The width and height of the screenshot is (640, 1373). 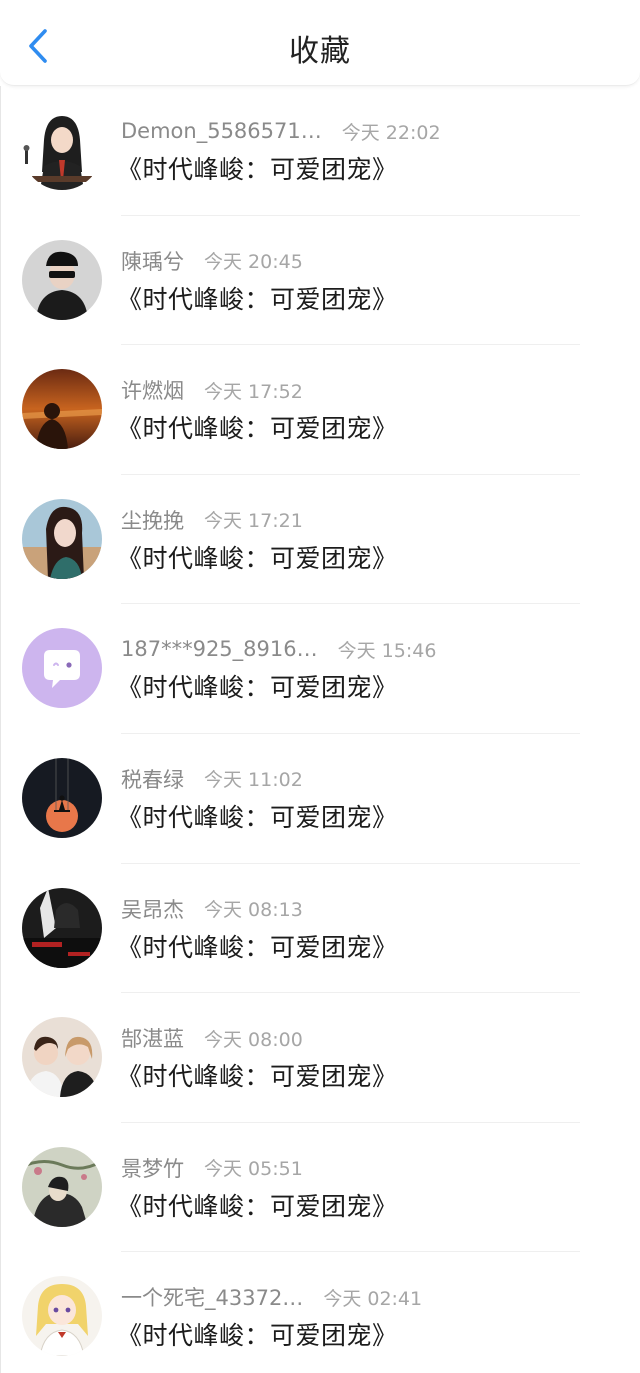 I want to click on item-meta: 税春绿 今天 11:02, so click(x=212, y=779).